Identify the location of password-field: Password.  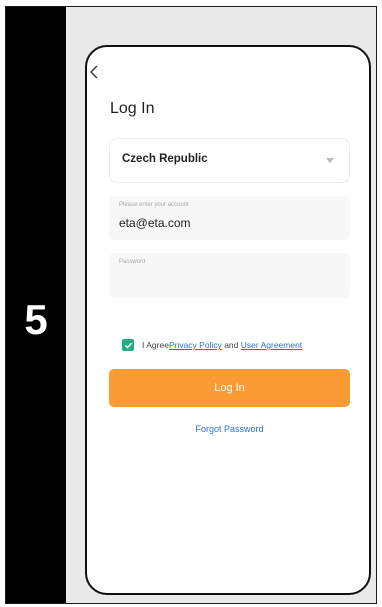
(229, 275).